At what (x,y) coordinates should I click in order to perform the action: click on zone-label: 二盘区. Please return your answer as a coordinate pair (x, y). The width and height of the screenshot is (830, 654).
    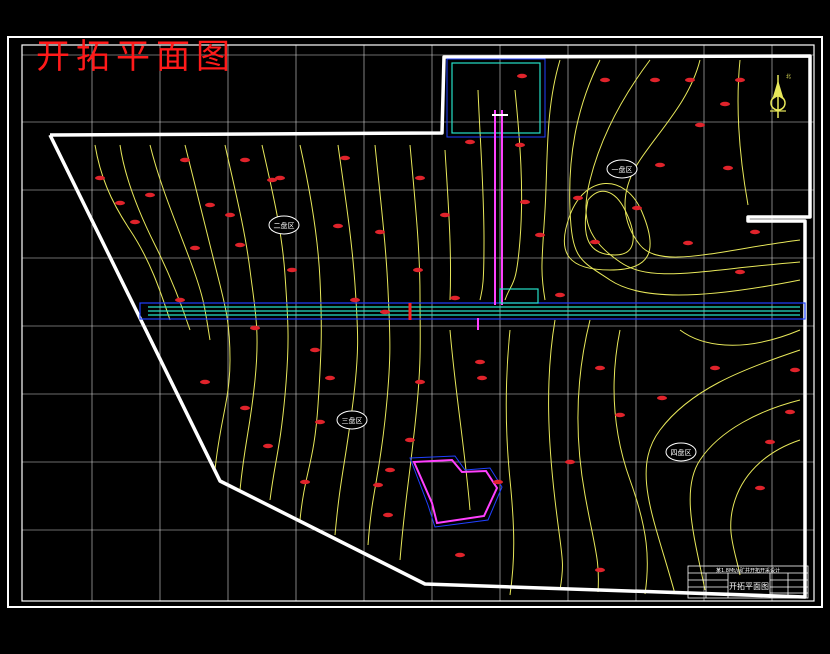
    Looking at the image, I should click on (284, 225).